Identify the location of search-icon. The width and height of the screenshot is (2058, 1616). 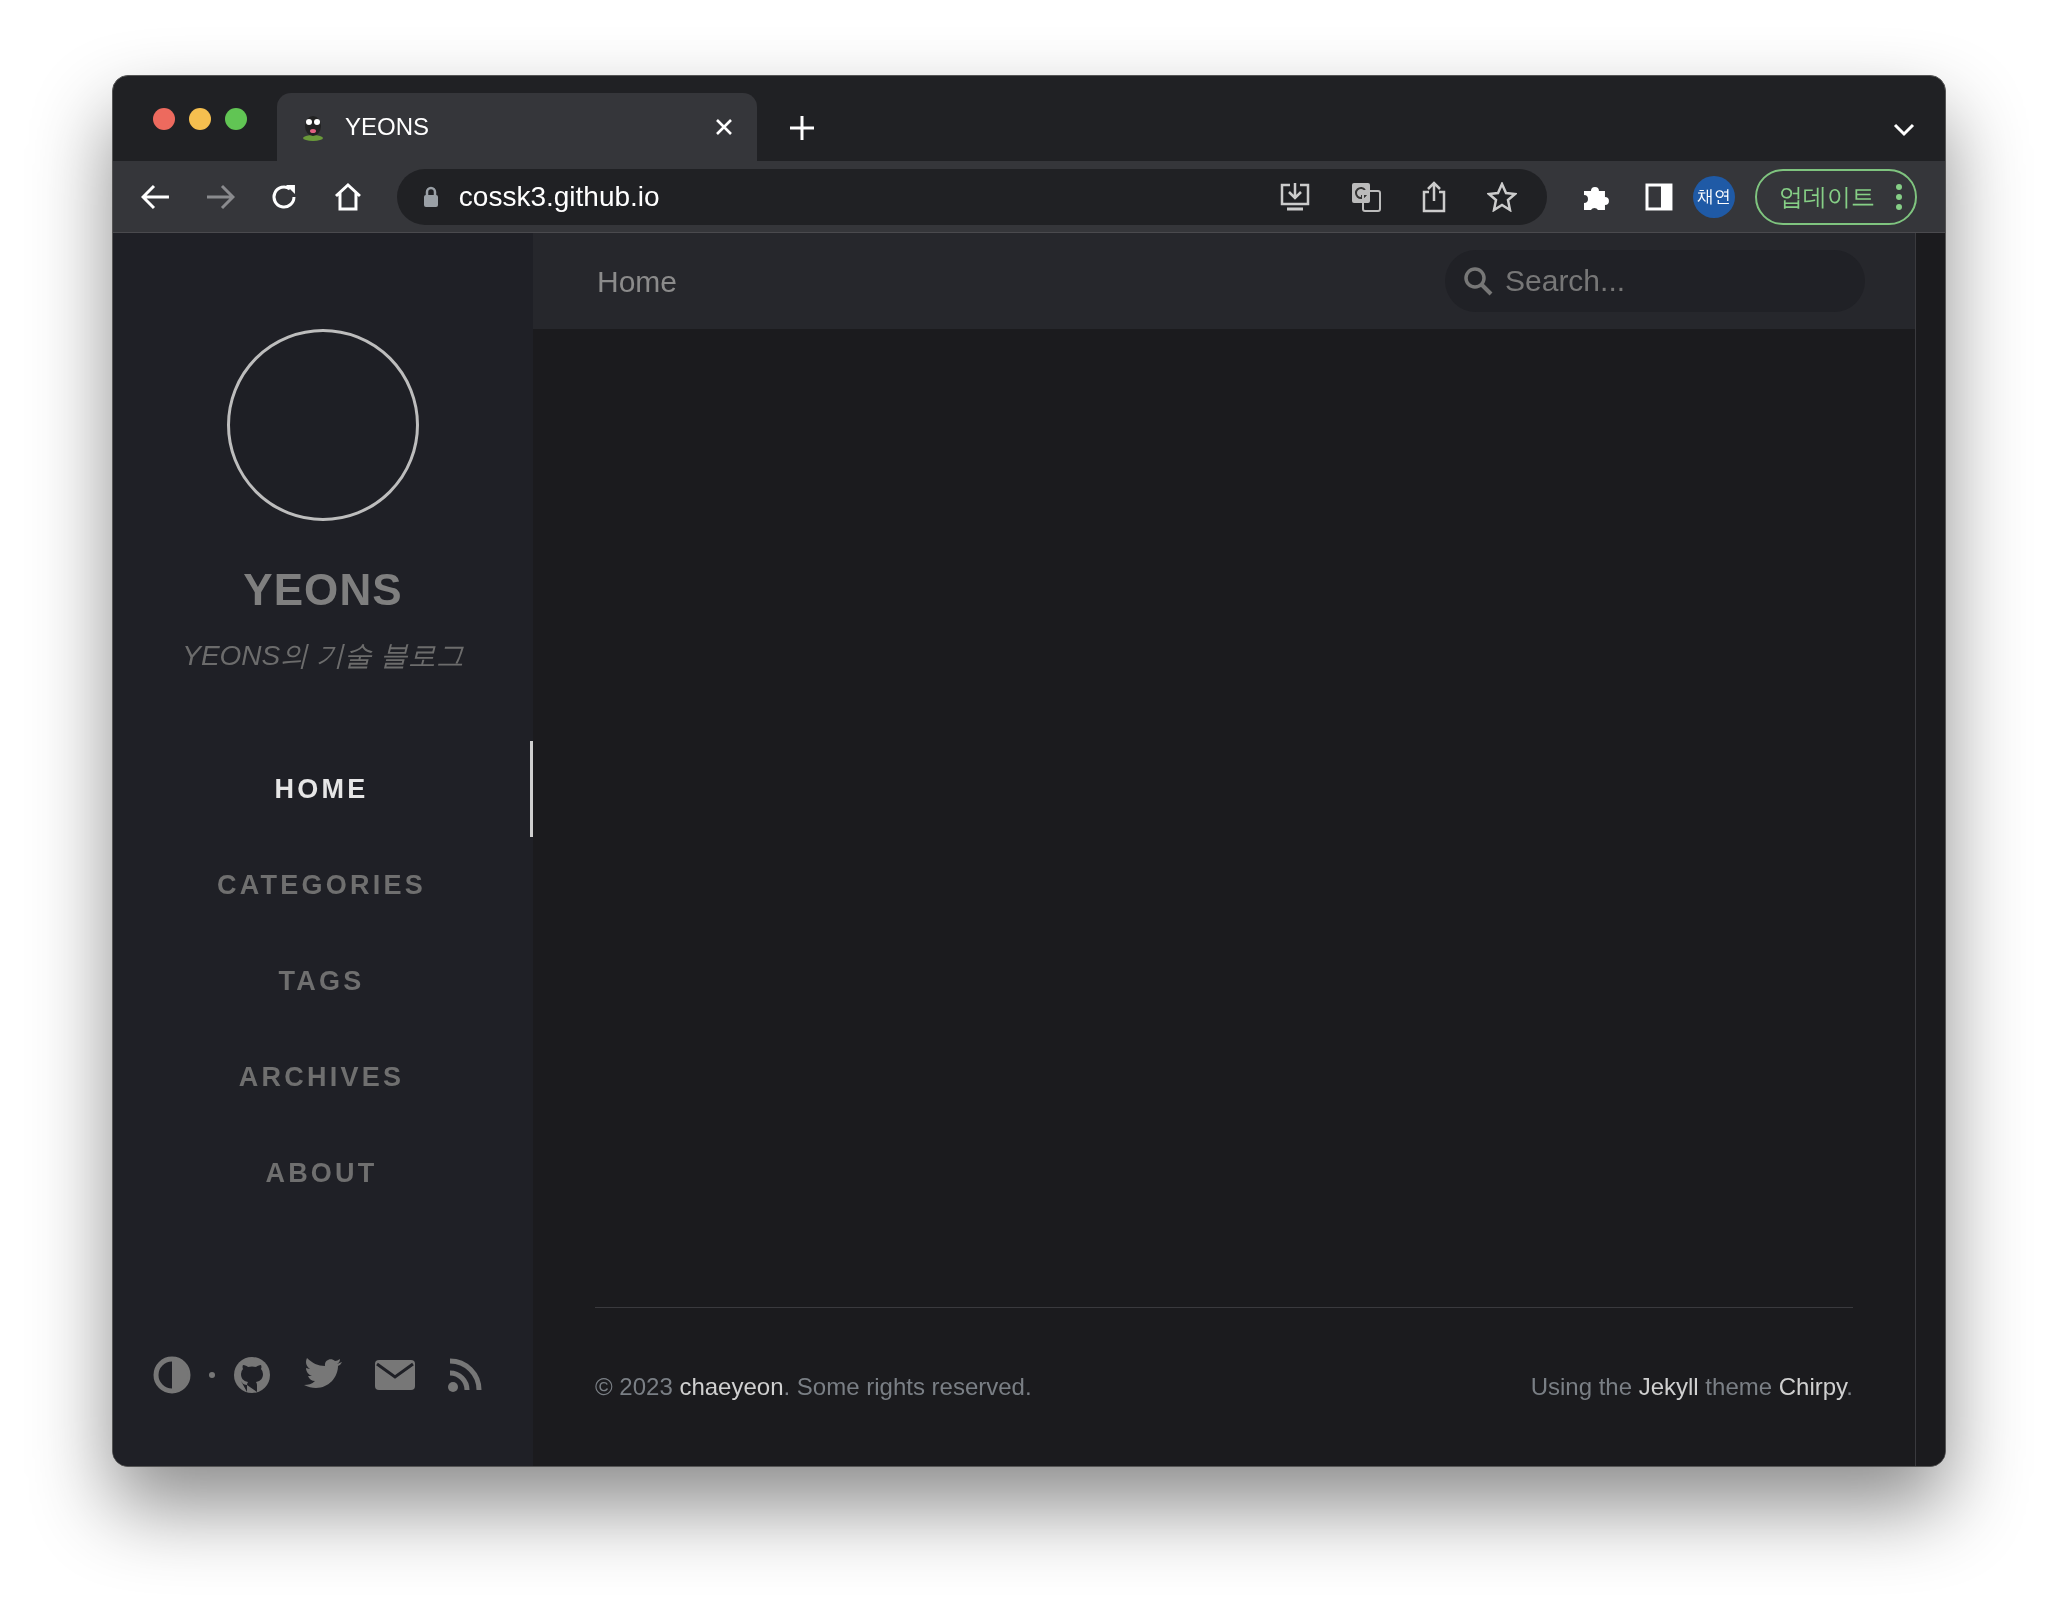
(1478, 281).